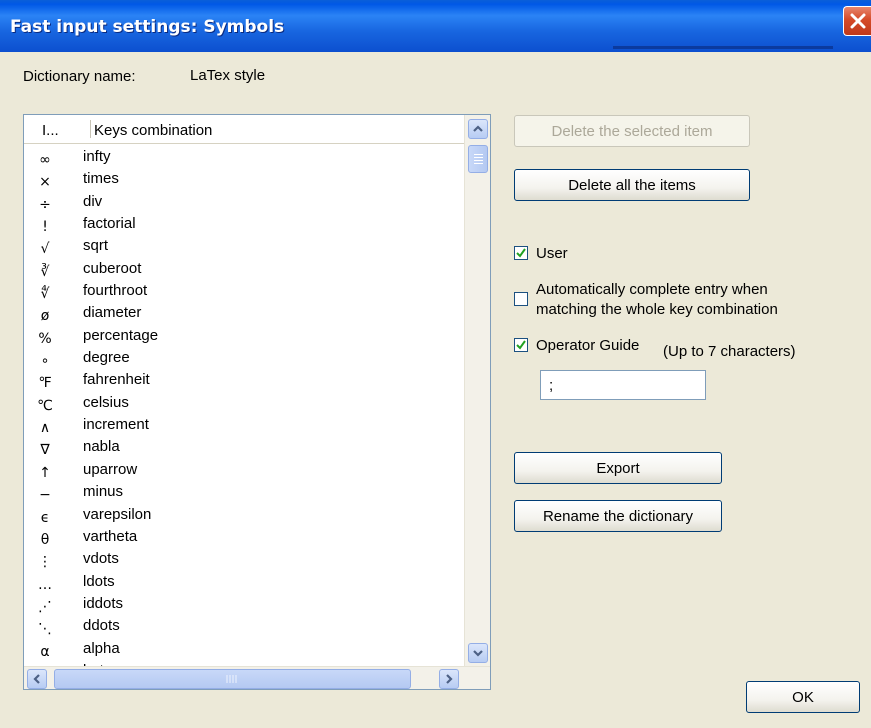  Describe the element at coordinates (96, 246) in the screenshot. I see `list-item-key: sqrt` at that location.